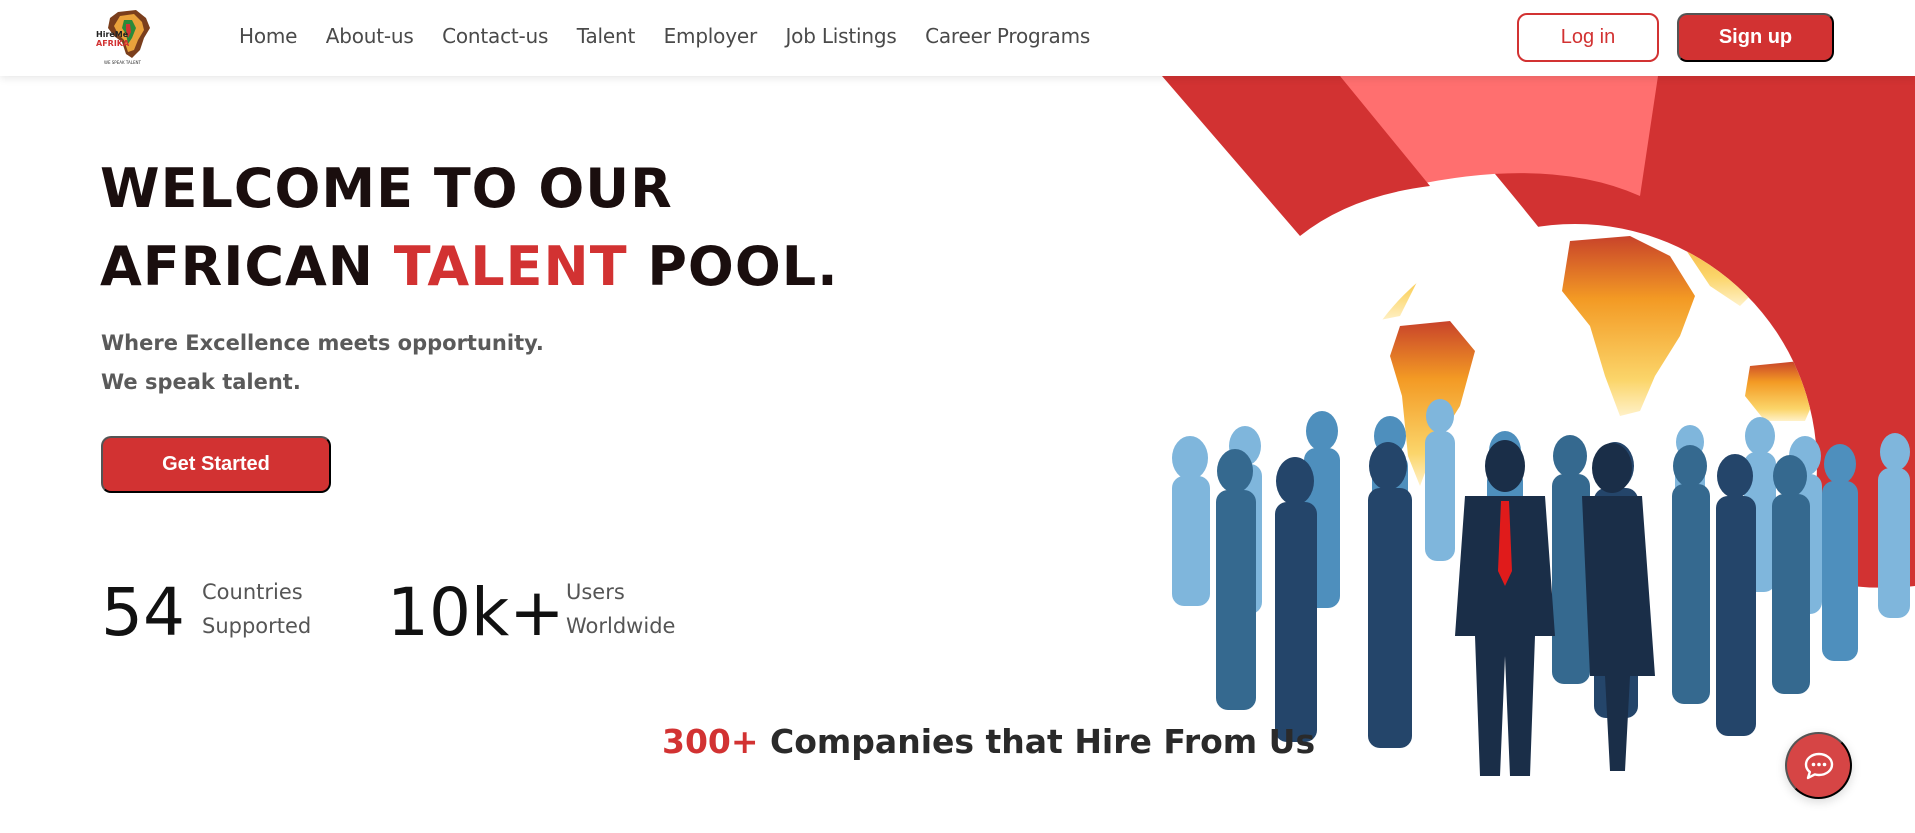 The height and width of the screenshot is (833, 1915). I want to click on hero-title: WELCOME TO OUR AFRICAN TALENT POOL., so click(469, 228).